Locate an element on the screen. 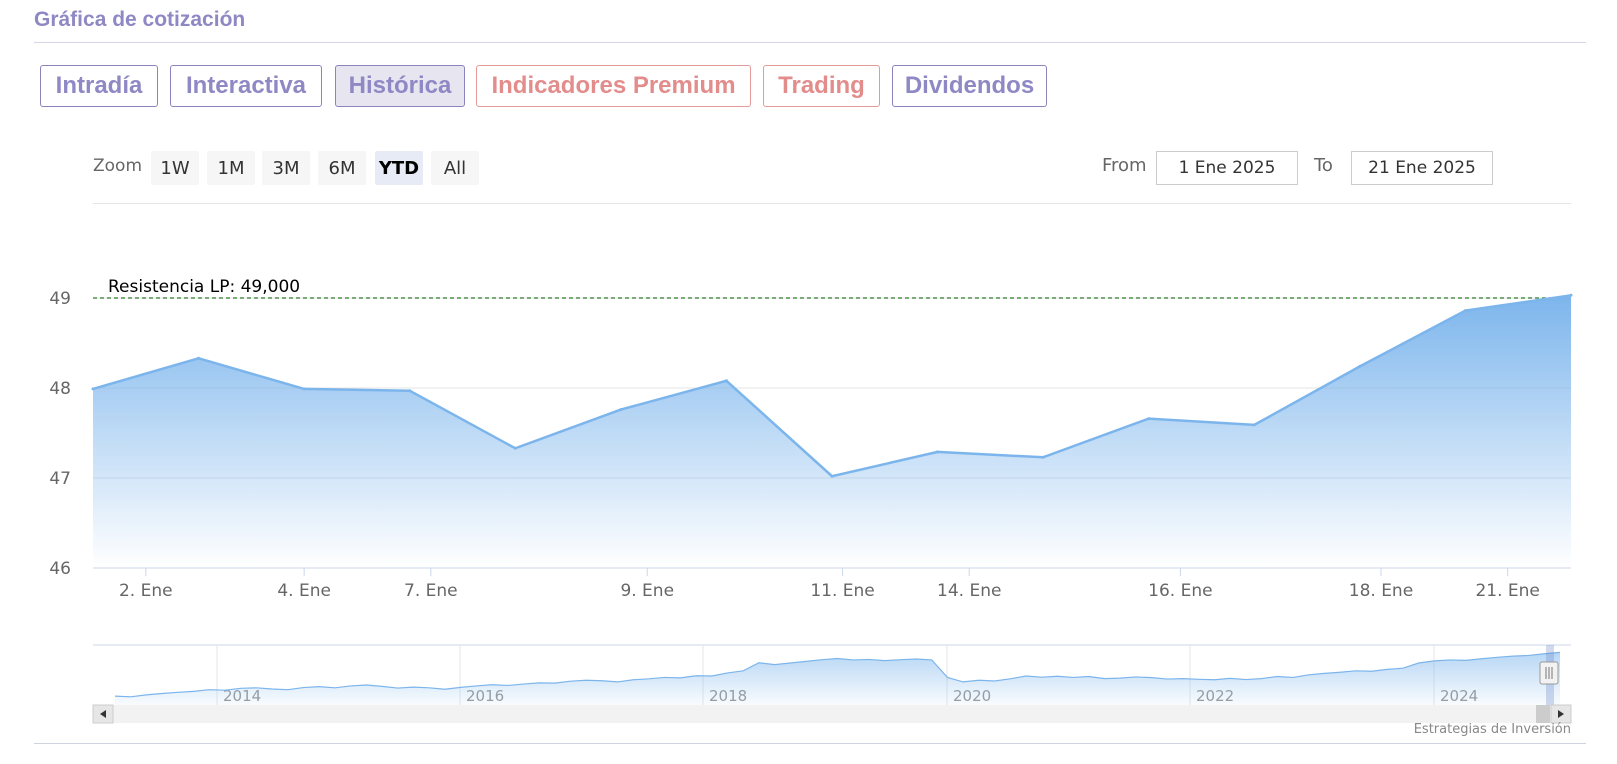  range-from-label: From is located at coordinates (1124, 165).